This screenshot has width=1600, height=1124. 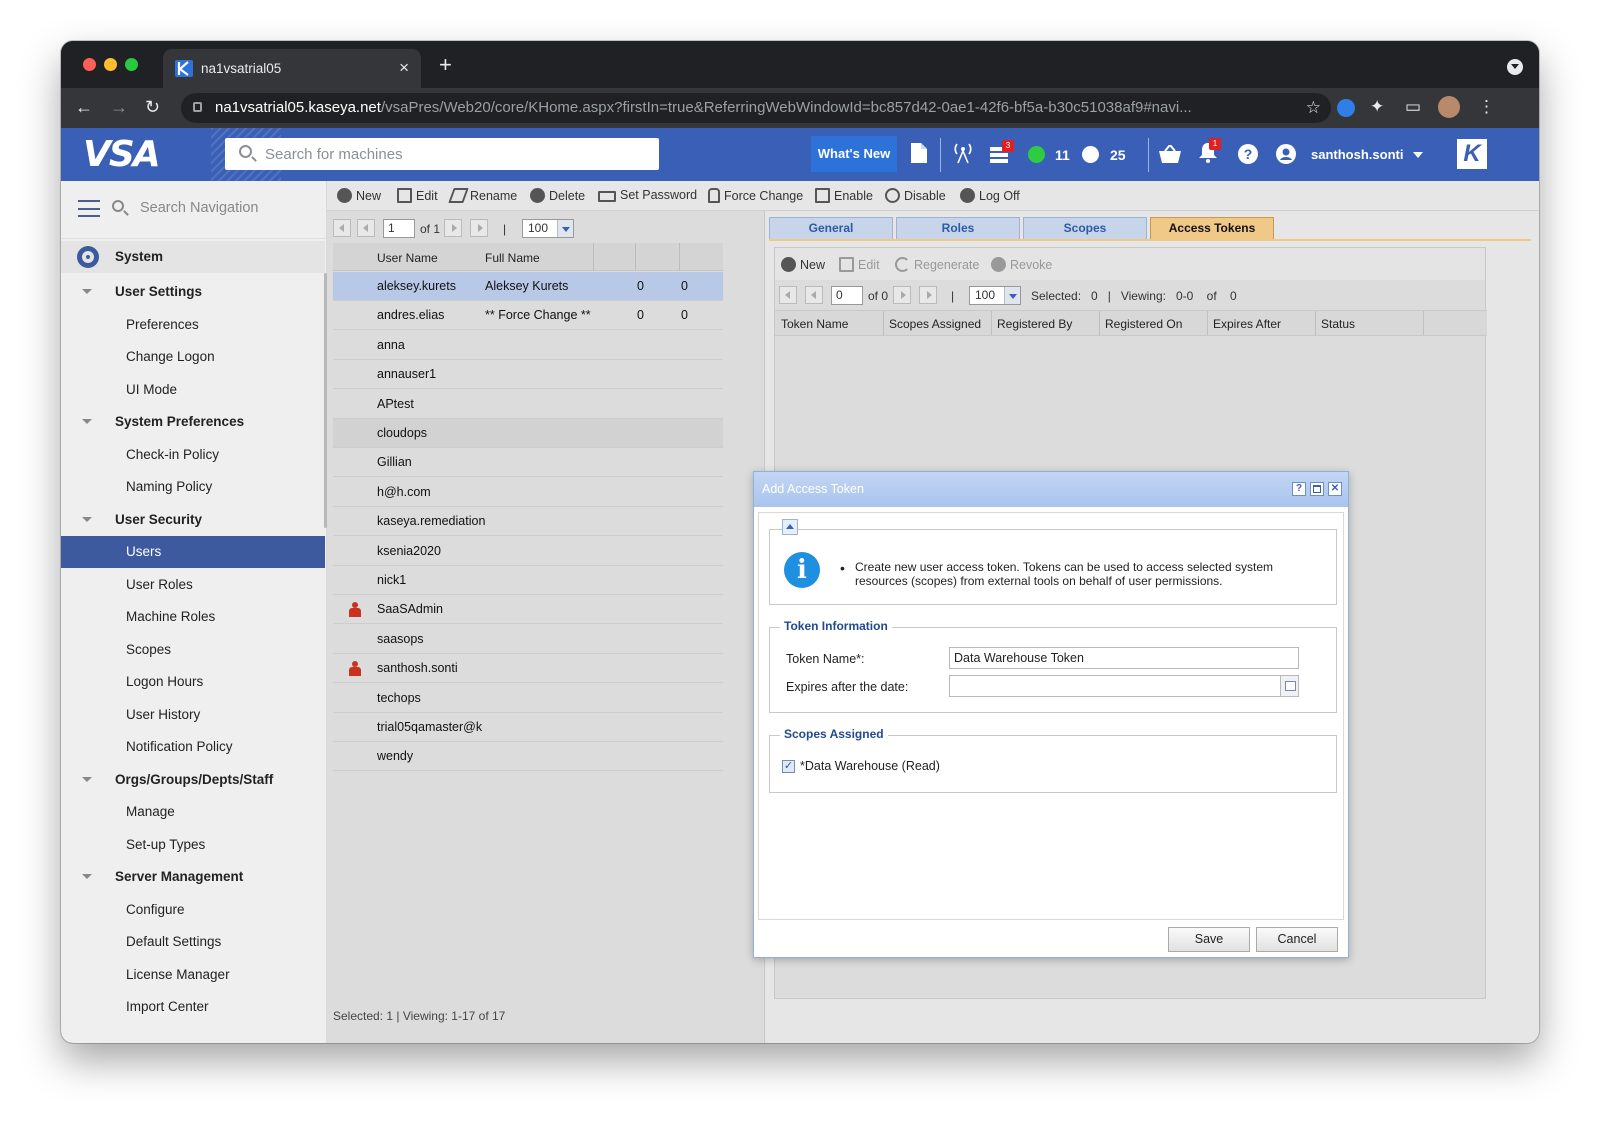 What do you see at coordinates (854, 154) in the screenshot?
I see `whats-new-button: What's New` at bounding box center [854, 154].